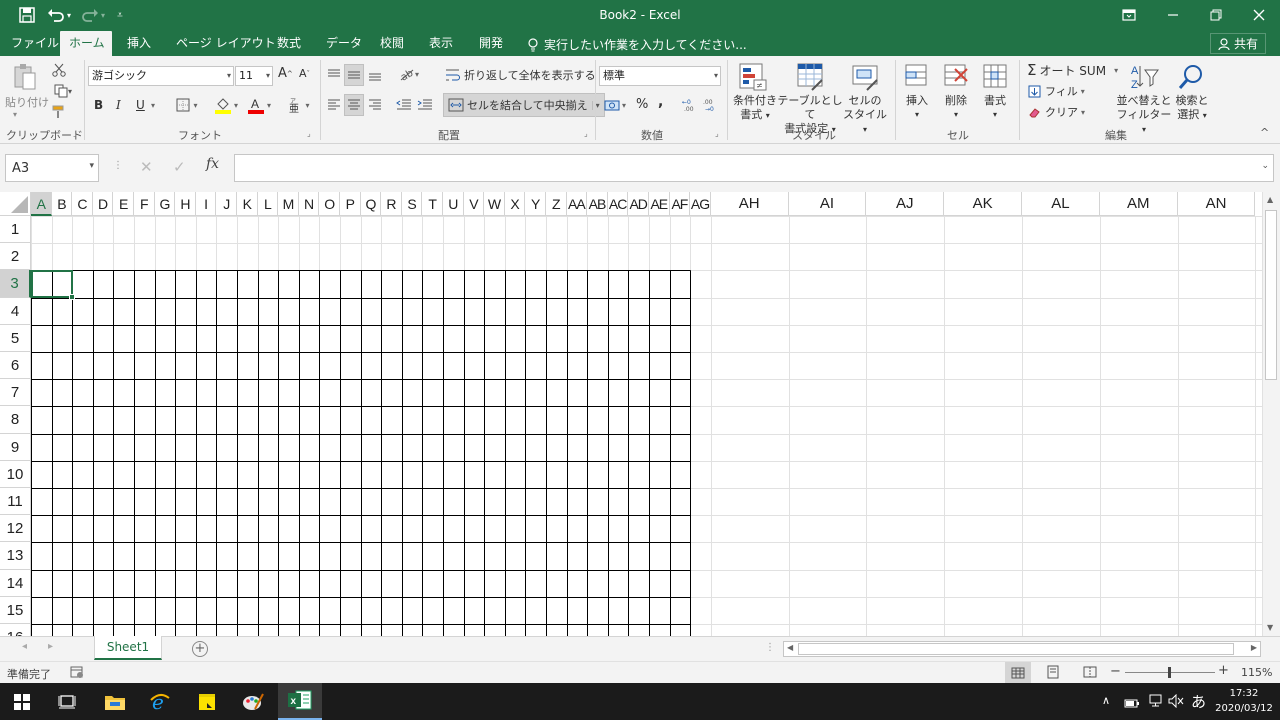 The width and height of the screenshot is (1280, 720). What do you see at coordinates (1132, 703) in the screenshot?
I see `battery-icon` at bounding box center [1132, 703].